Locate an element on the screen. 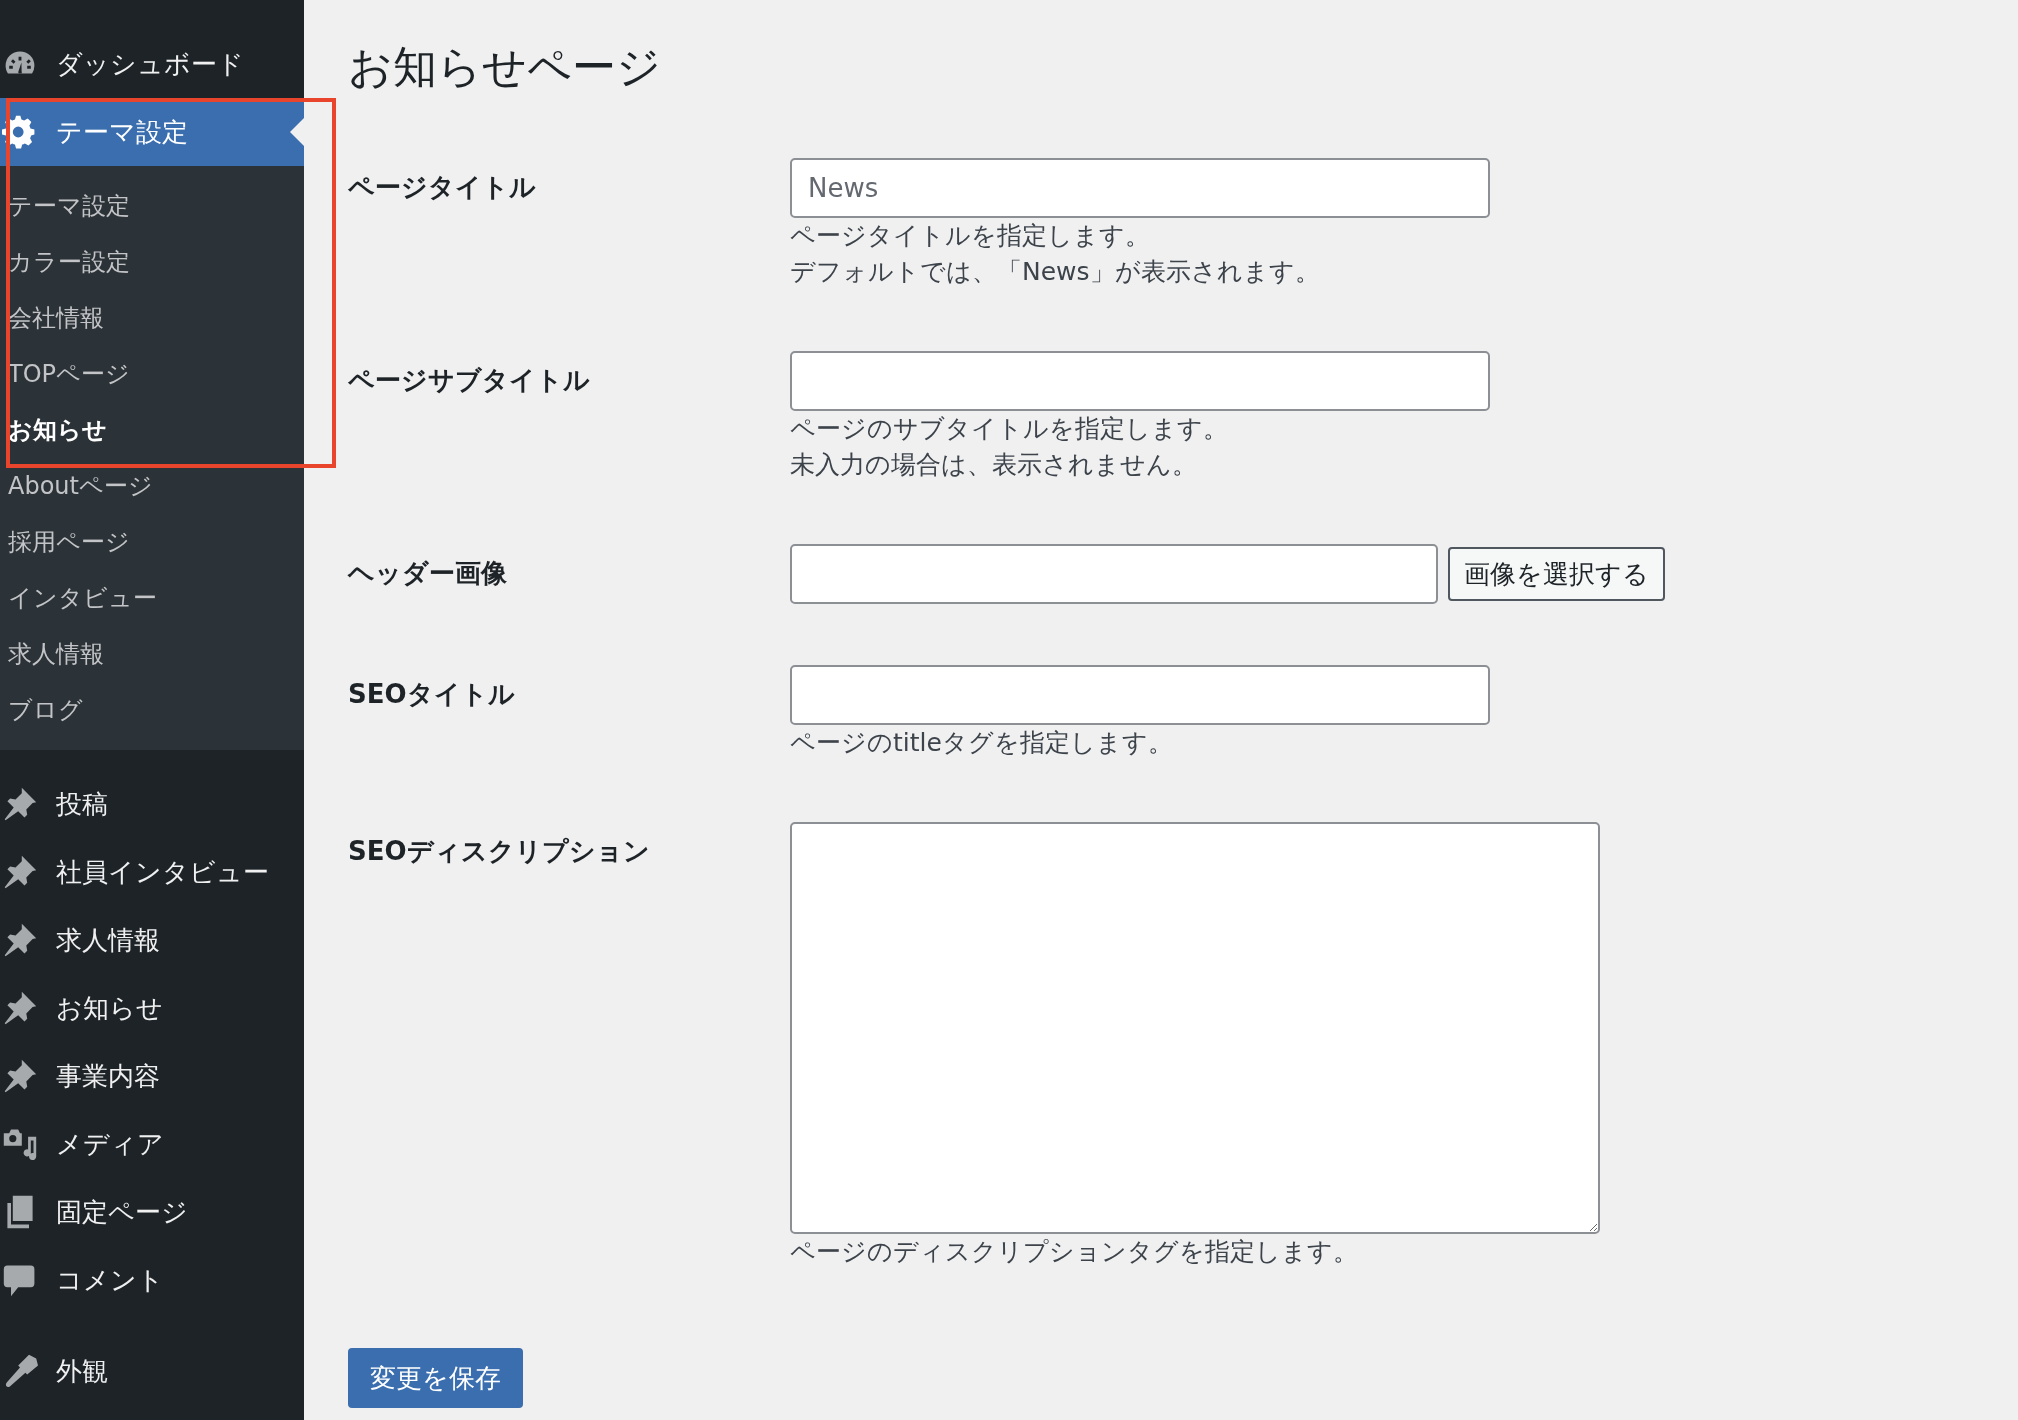 This screenshot has height=1420, width=2018. submenu-item: ブログ is located at coordinates (152, 710).